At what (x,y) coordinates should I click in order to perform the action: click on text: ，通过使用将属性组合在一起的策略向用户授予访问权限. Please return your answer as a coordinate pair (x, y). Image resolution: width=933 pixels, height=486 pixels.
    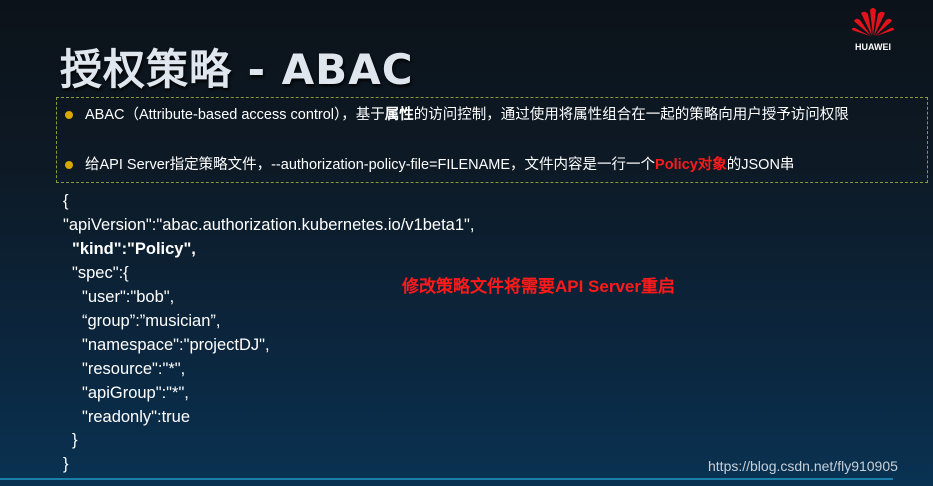
    Looking at the image, I should click on (667, 115).